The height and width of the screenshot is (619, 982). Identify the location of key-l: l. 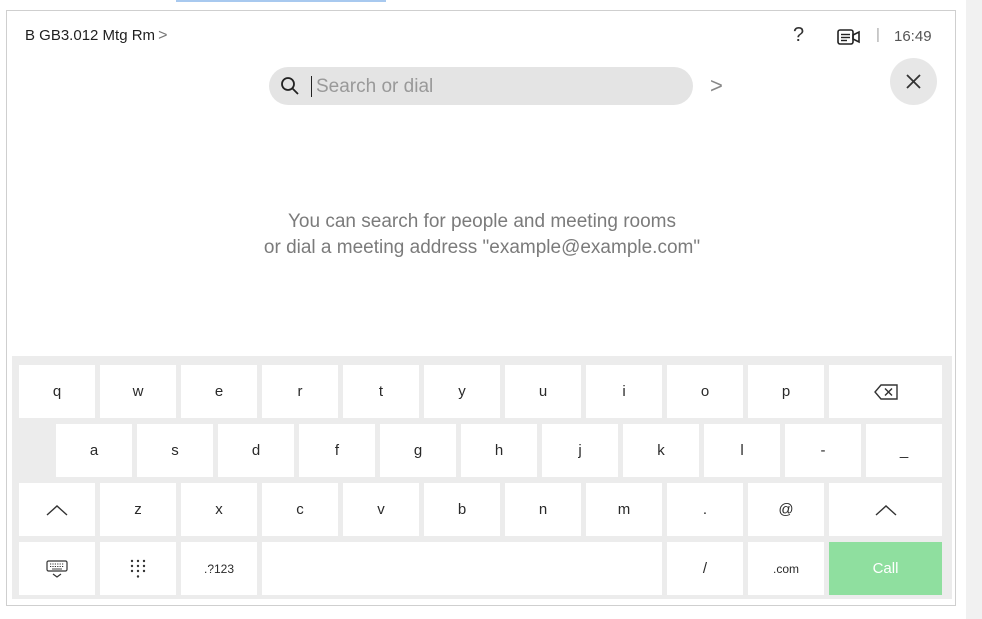
(742, 450).